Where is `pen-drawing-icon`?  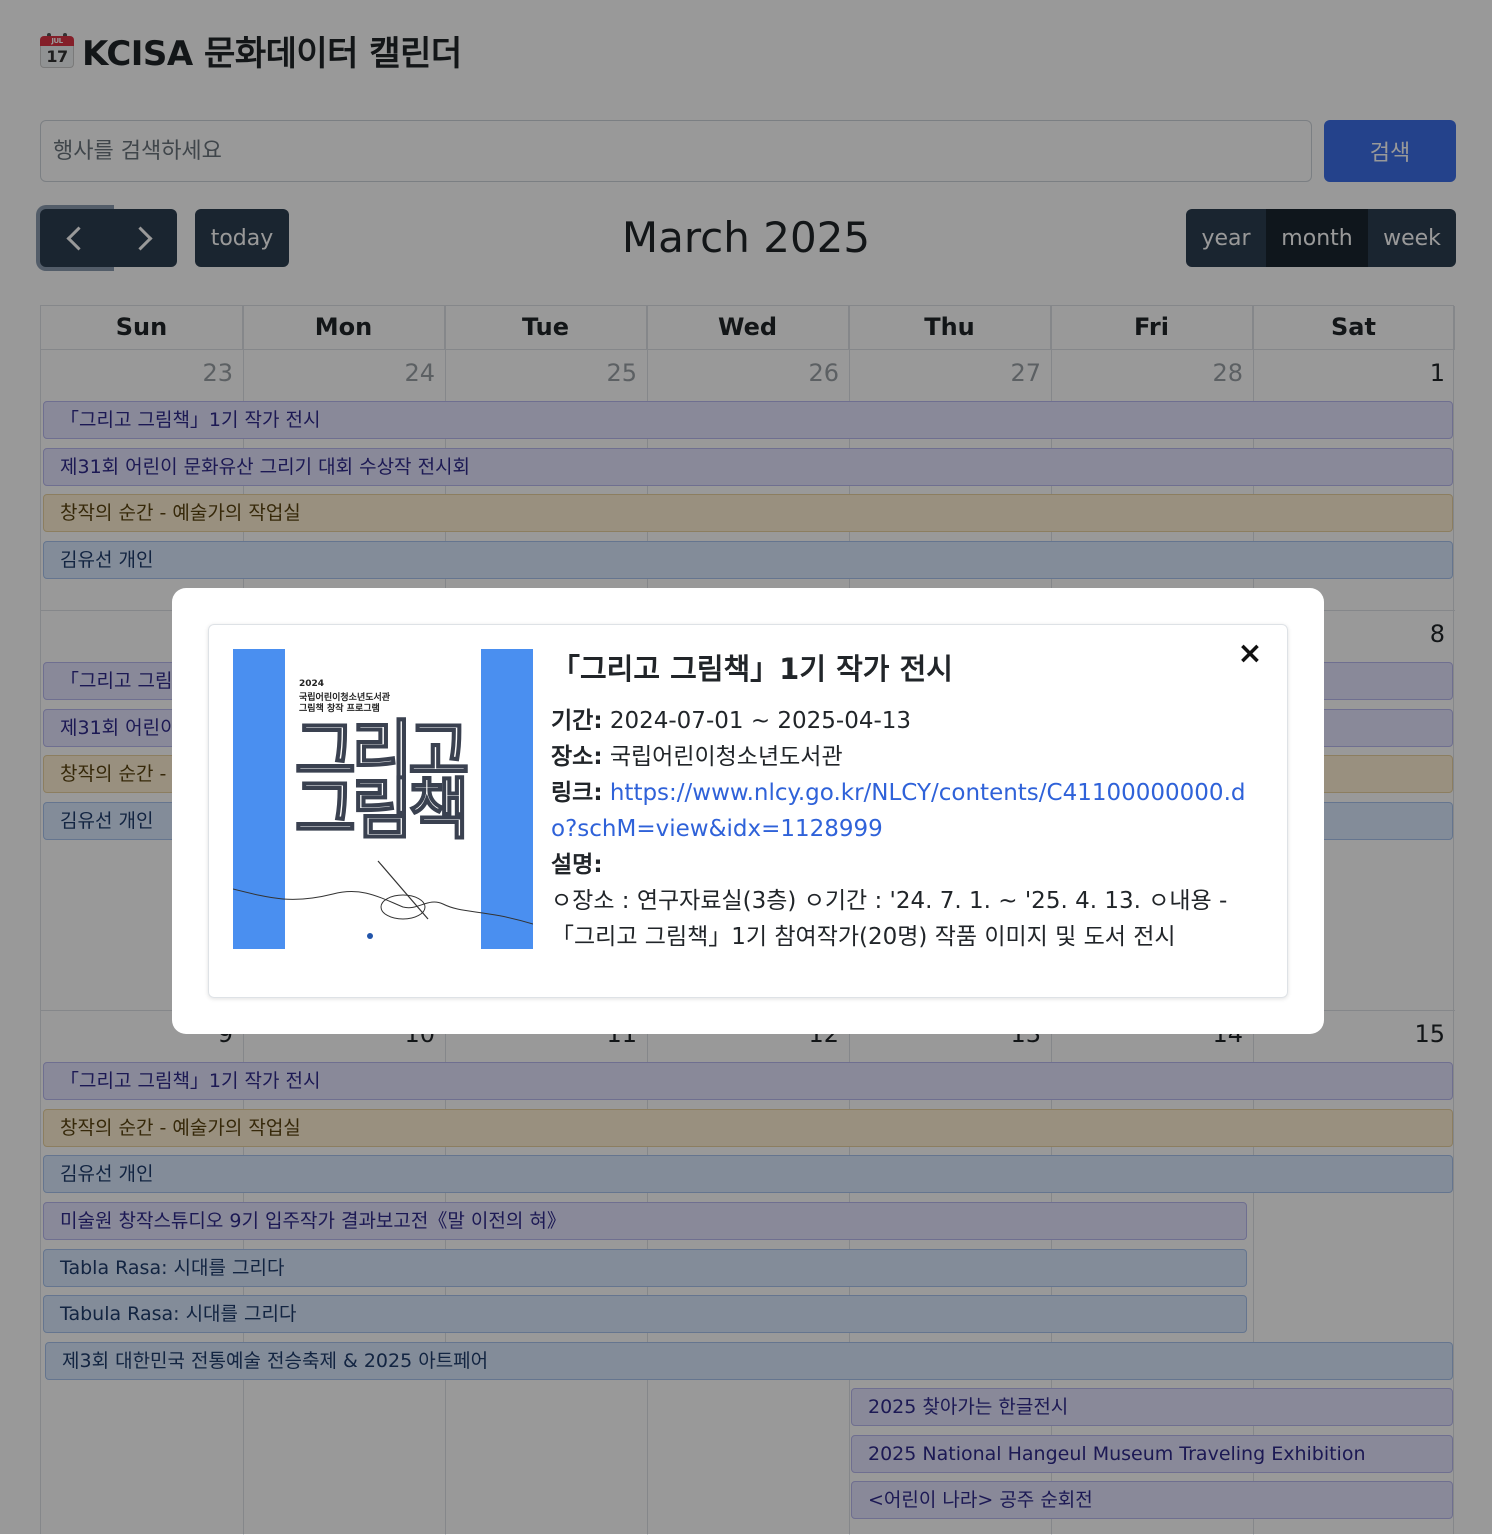 pen-drawing-icon is located at coordinates (383, 899).